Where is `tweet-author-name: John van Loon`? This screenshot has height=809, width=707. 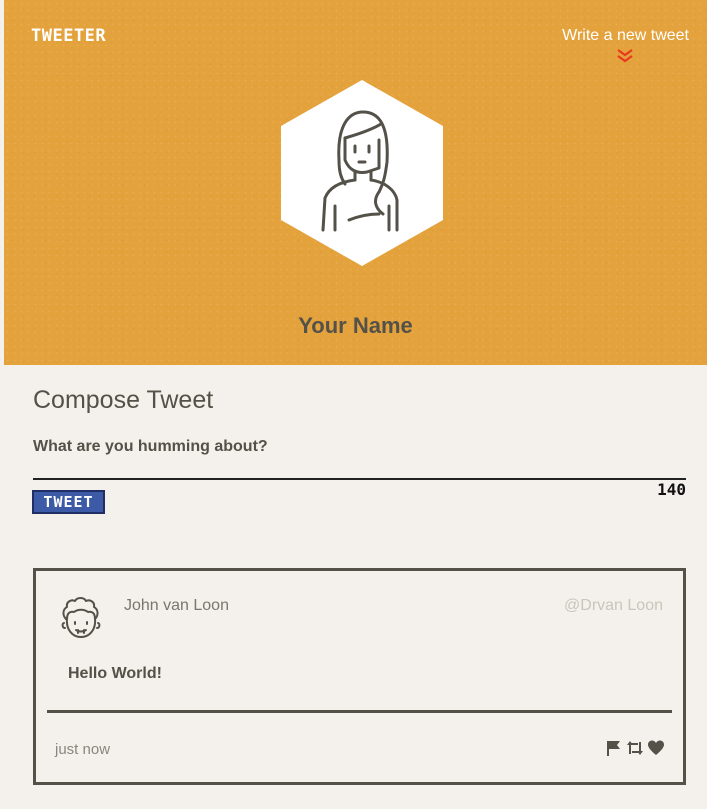
tweet-author-name: John van Loon is located at coordinates (176, 605).